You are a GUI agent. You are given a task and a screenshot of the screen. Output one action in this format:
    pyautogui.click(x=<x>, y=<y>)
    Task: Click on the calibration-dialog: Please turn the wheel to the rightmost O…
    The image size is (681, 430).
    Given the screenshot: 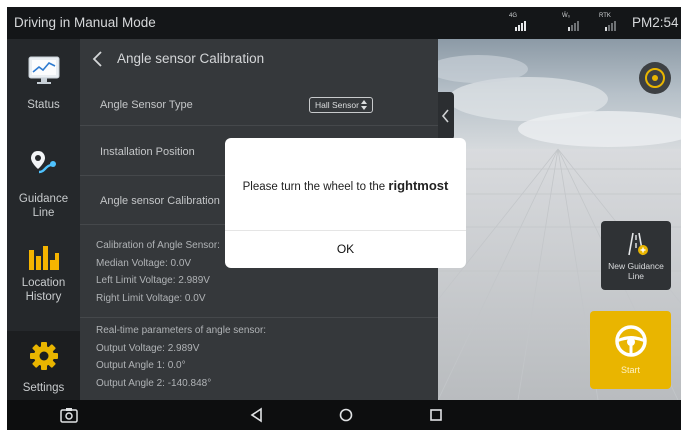 What is the action you would take?
    pyautogui.click(x=345, y=203)
    